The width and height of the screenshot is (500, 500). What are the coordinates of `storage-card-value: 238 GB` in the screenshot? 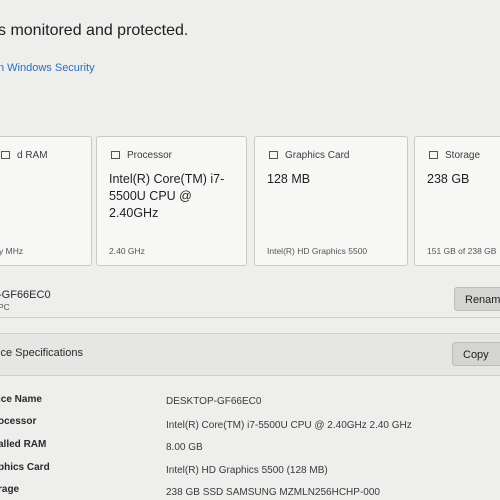 It's located at (448, 179).